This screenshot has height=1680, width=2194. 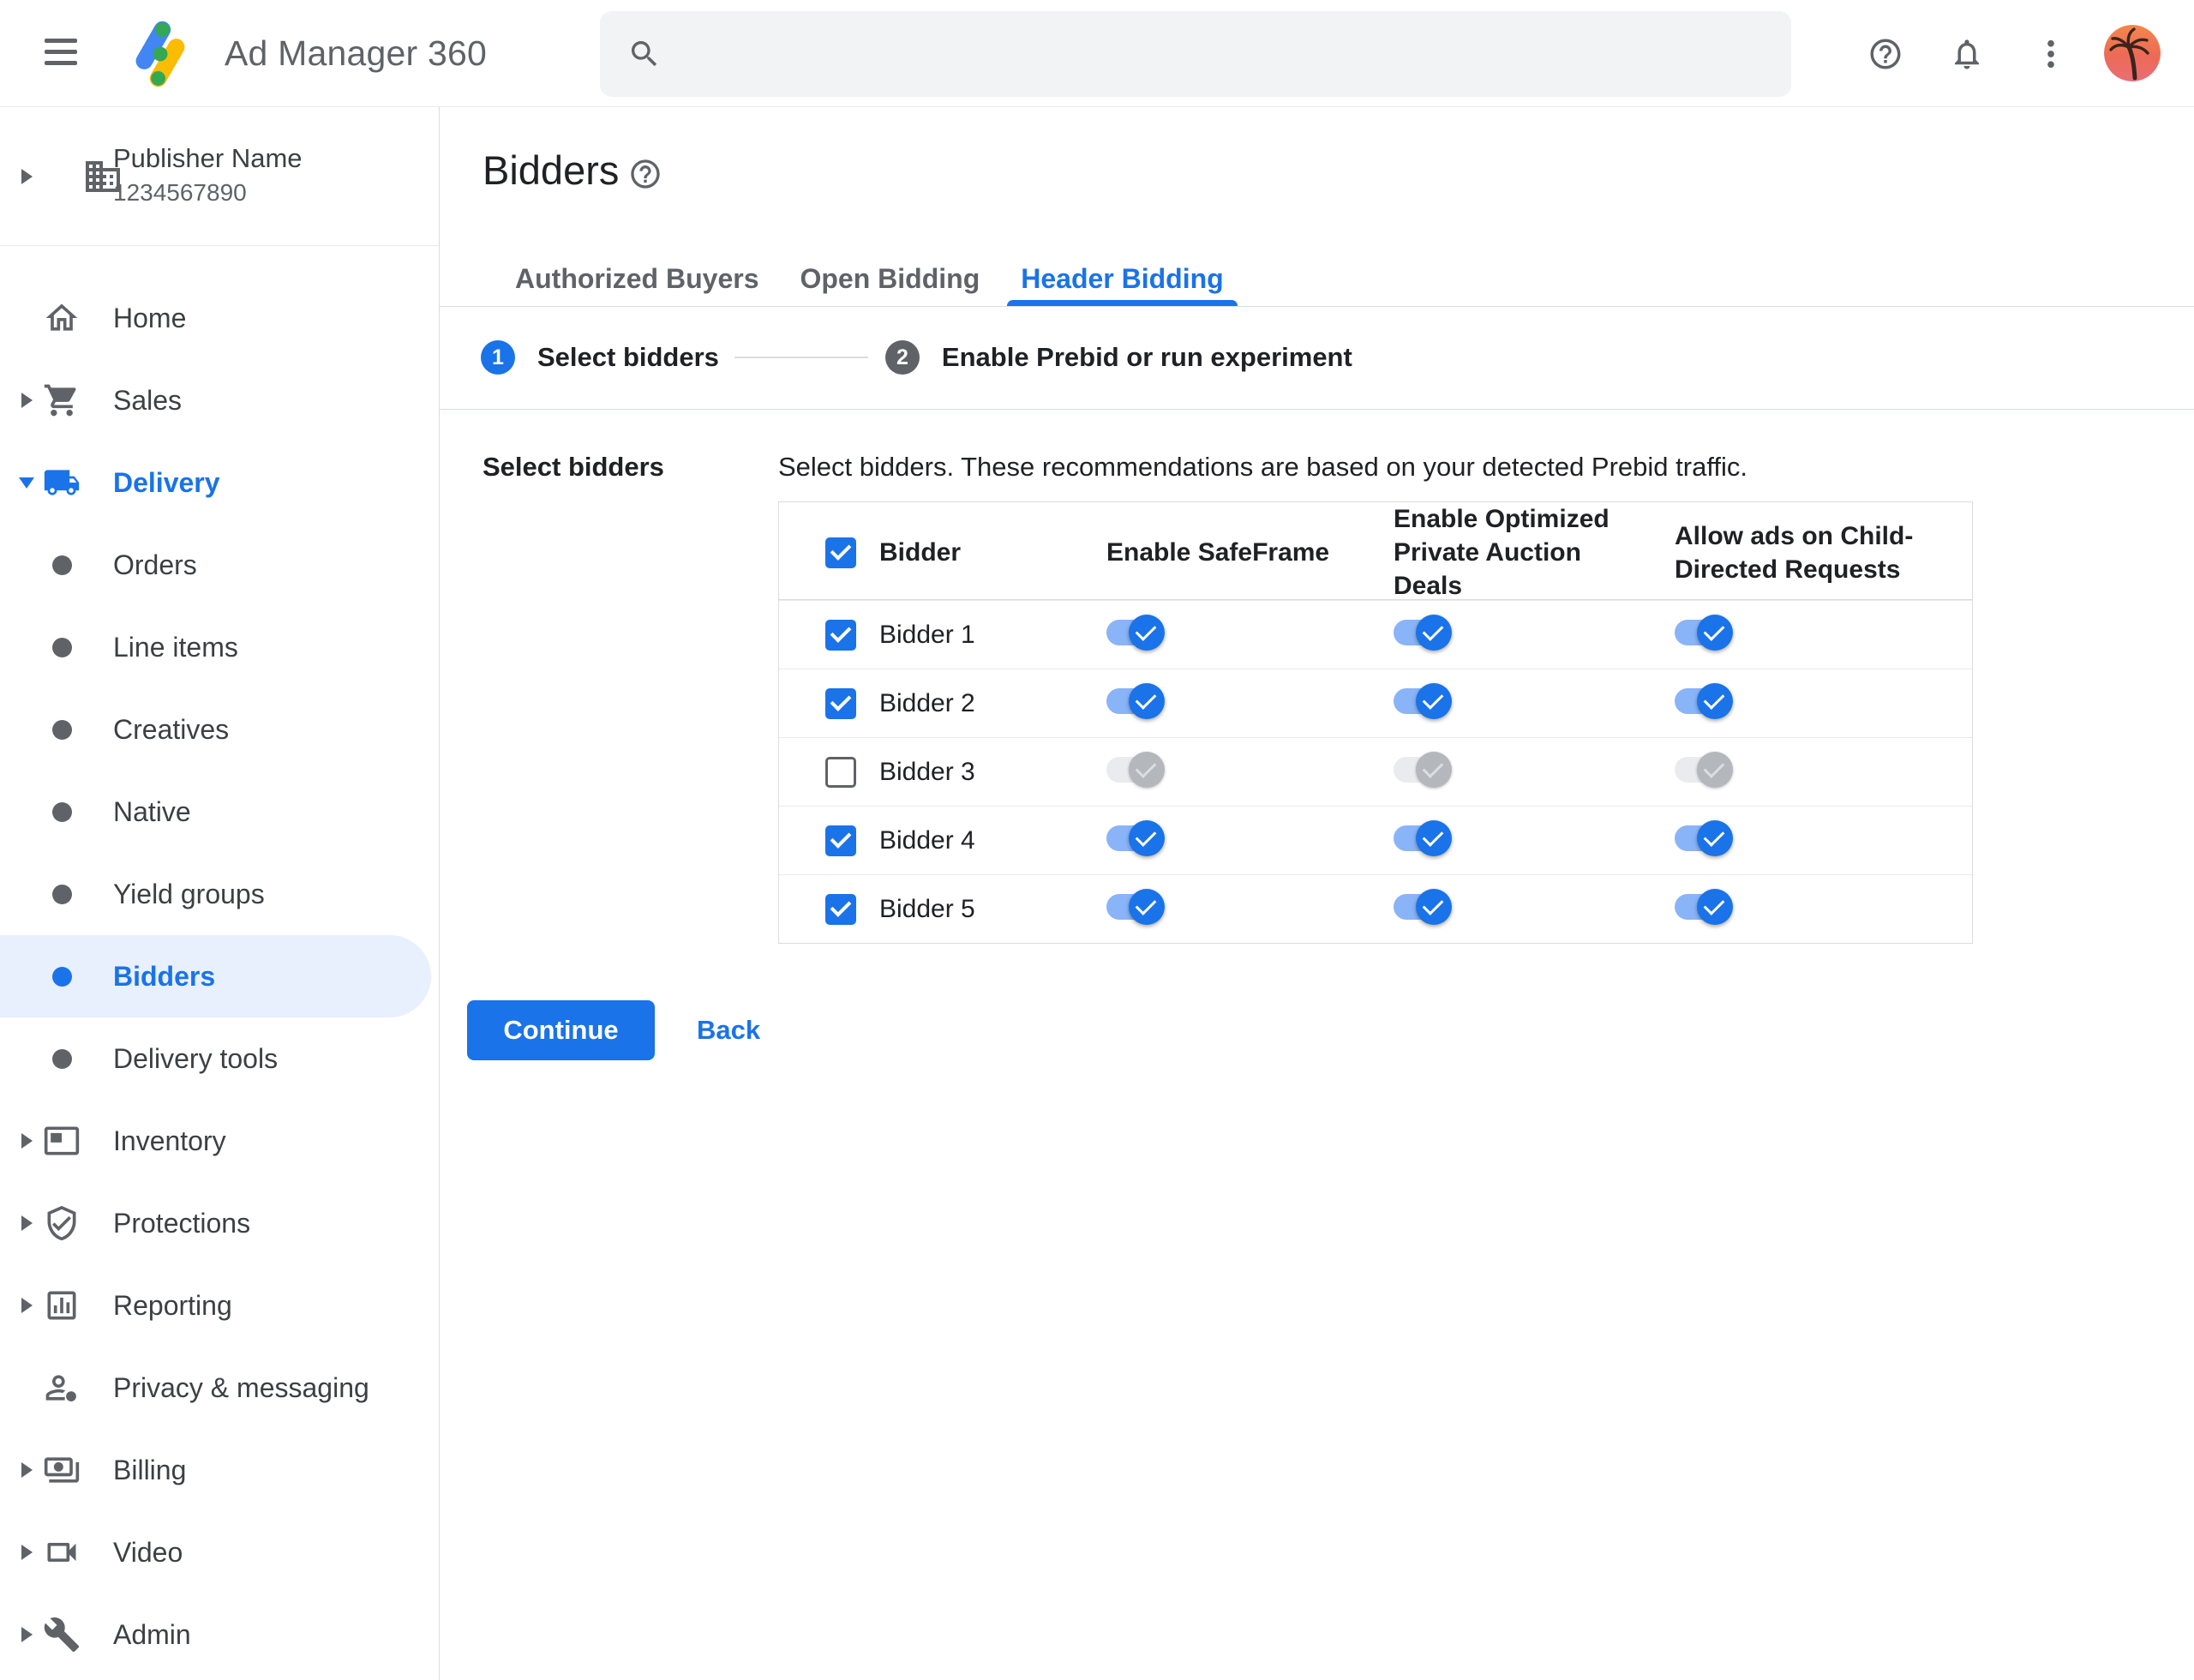 What do you see at coordinates (61, 483) in the screenshot?
I see `truck-icon` at bounding box center [61, 483].